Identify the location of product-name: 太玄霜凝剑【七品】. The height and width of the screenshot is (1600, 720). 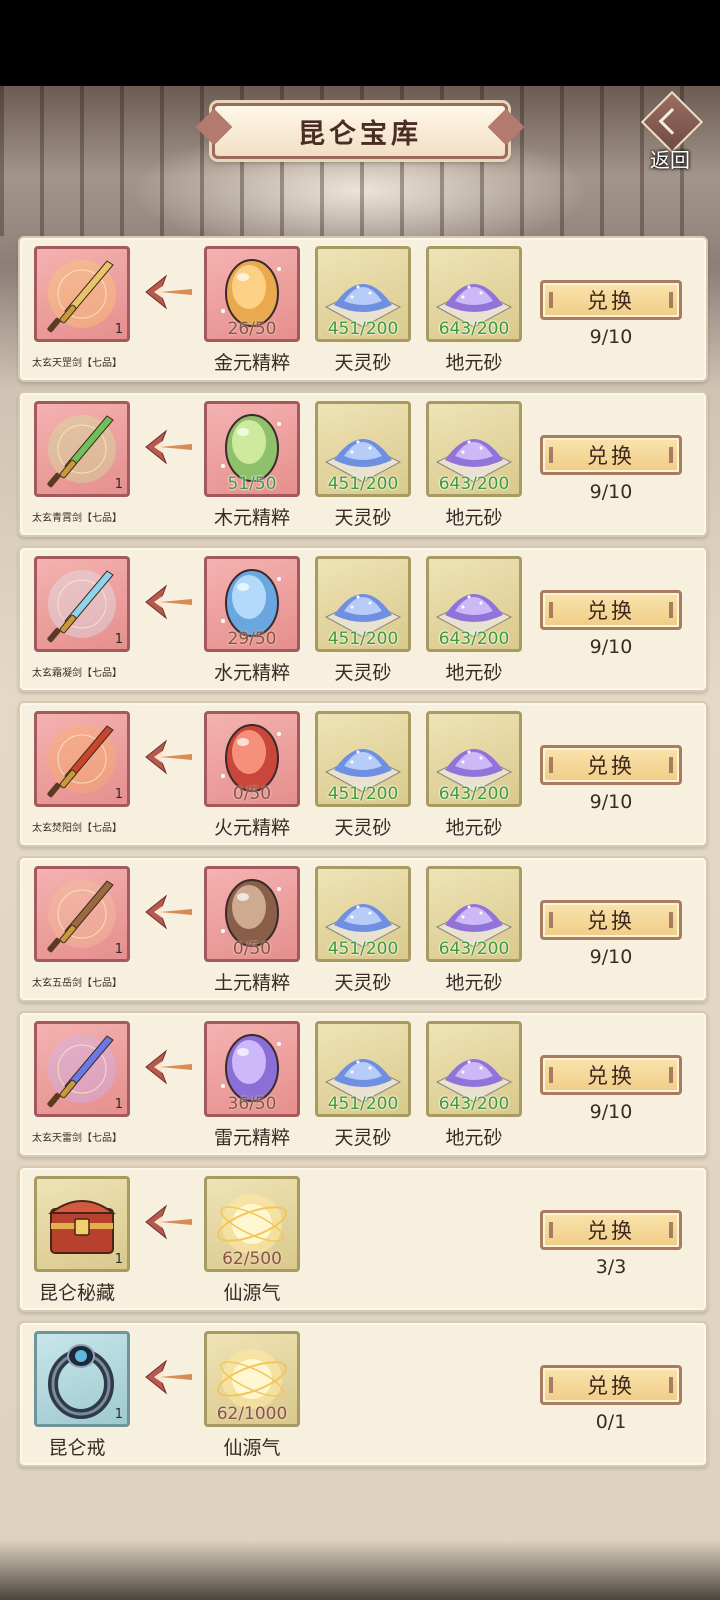
(77, 673).